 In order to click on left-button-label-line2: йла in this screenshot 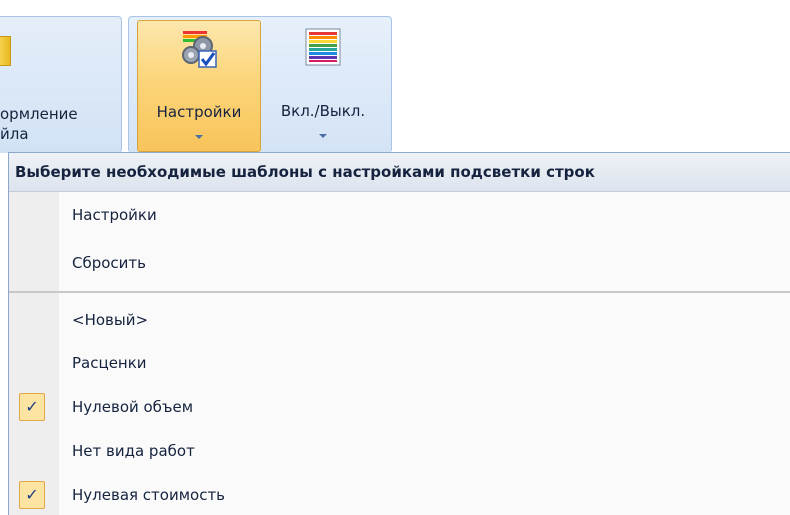, I will do `click(14, 134)`.